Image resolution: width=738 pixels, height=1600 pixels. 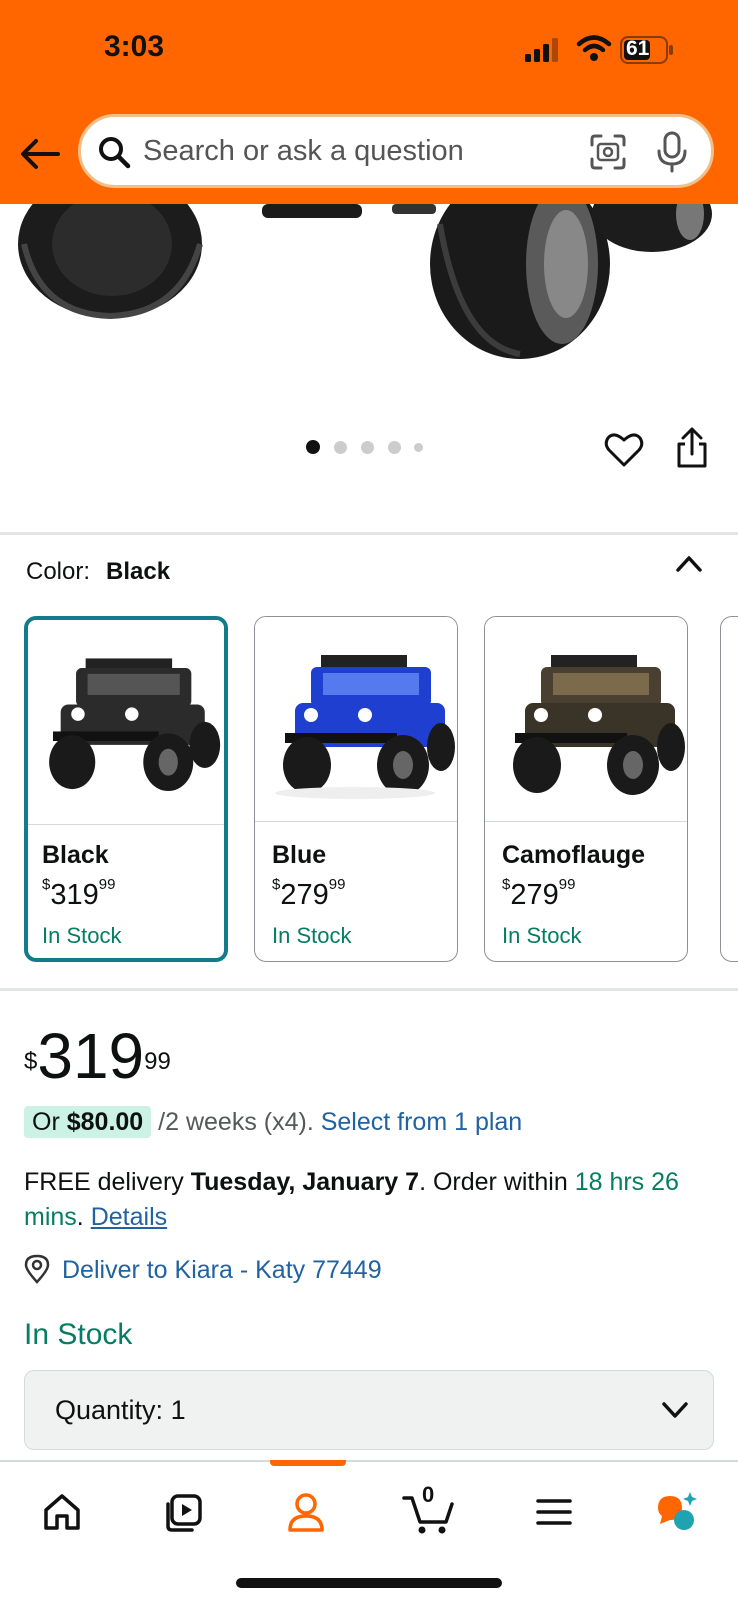 What do you see at coordinates (236, 1122) in the screenshot?
I see `plan-terms: /2 weeks (x4).` at bounding box center [236, 1122].